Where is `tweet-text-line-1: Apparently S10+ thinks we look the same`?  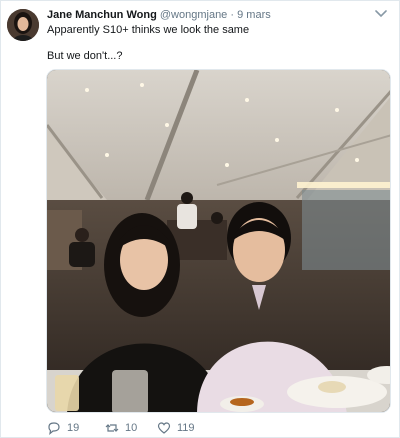
tweet-text-line-1: Apparently S10+ thinks we look the same is located at coordinates (148, 30).